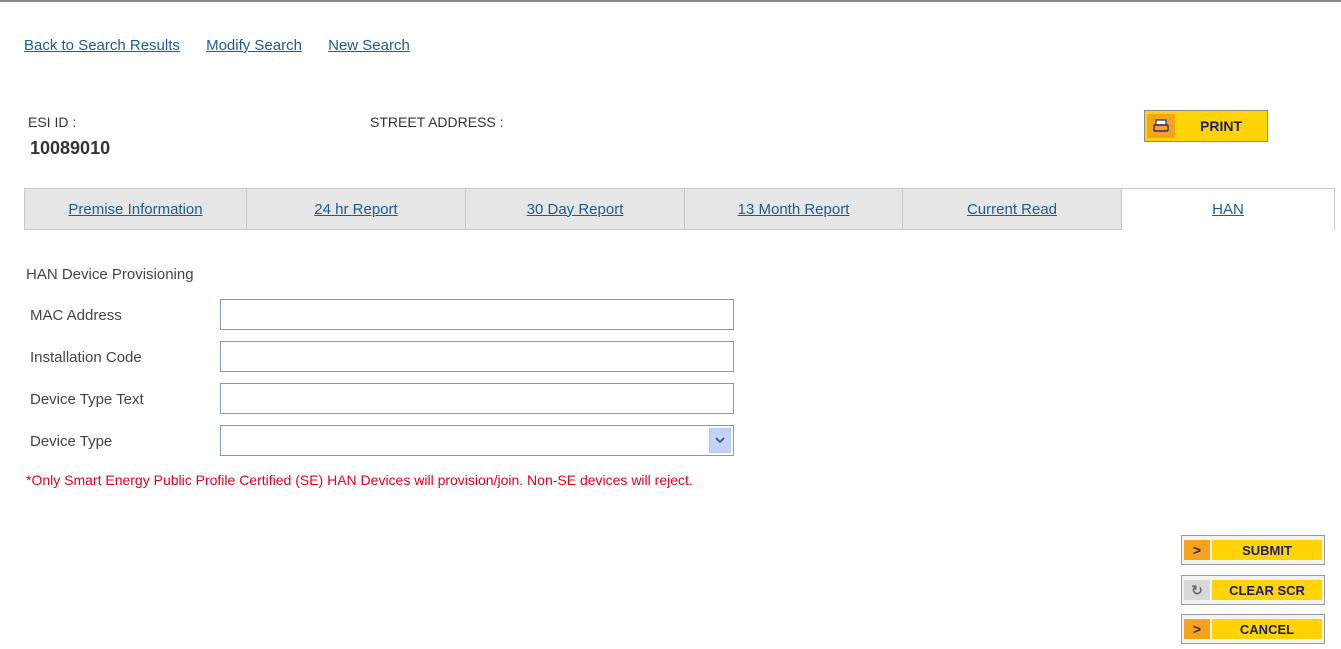  Describe the element at coordinates (1161, 126) in the screenshot. I see `printer-icon` at that location.